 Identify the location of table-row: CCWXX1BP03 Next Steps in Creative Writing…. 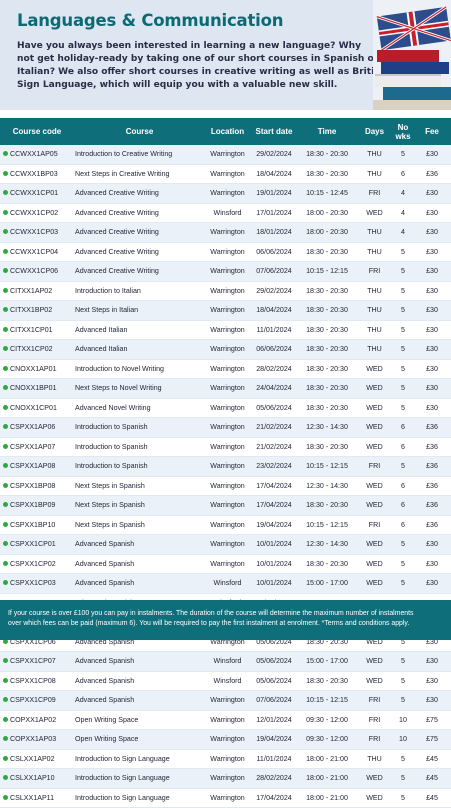
(225, 174).